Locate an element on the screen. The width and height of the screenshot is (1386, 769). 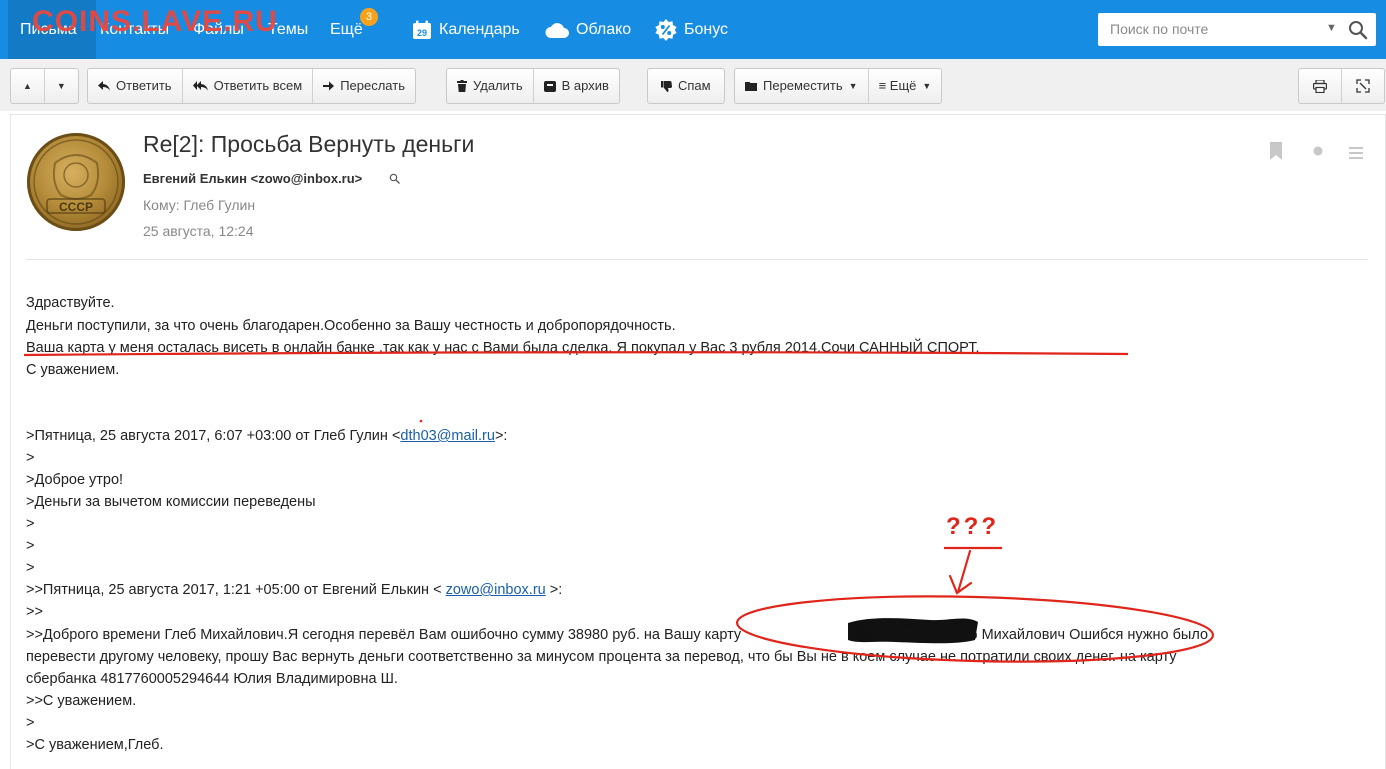
printer-icon is located at coordinates (1320, 86).